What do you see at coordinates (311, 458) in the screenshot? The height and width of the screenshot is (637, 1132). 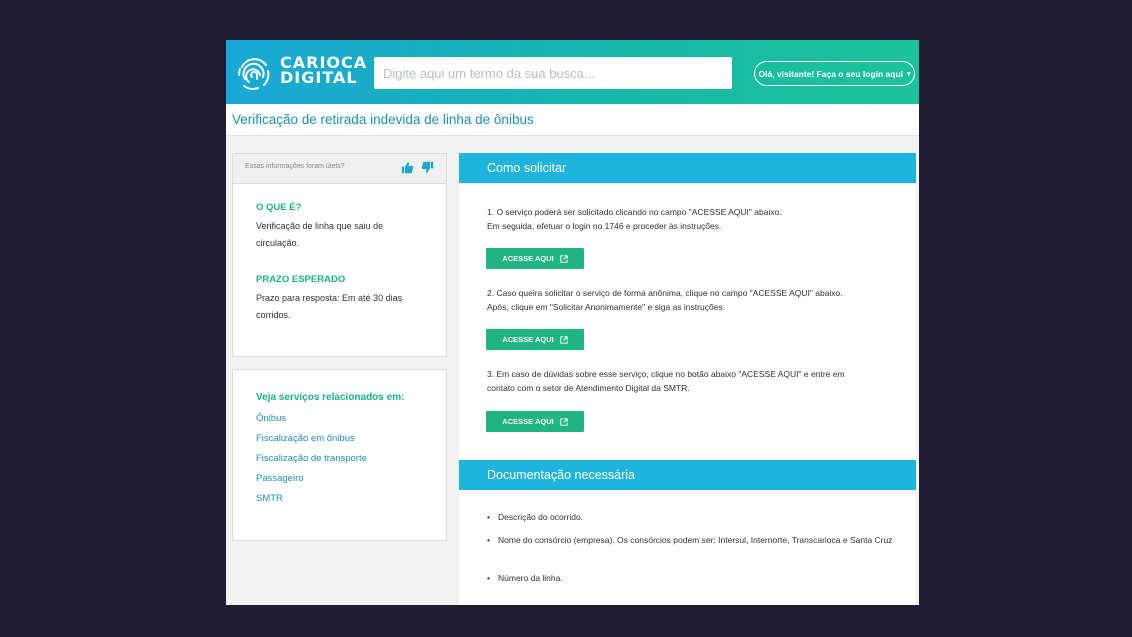 I see `related-link-fiscalizacao-transporte: Fiscalização de transporte` at bounding box center [311, 458].